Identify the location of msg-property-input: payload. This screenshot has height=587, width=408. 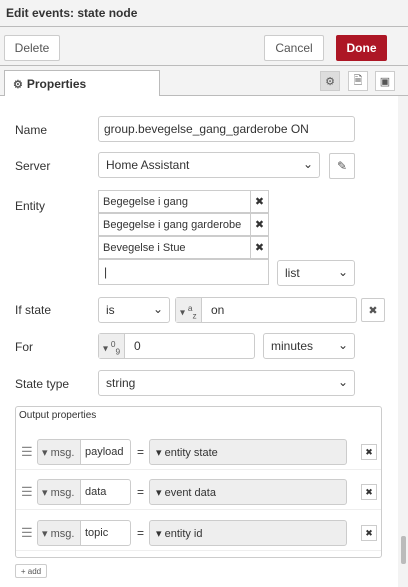
(105, 452).